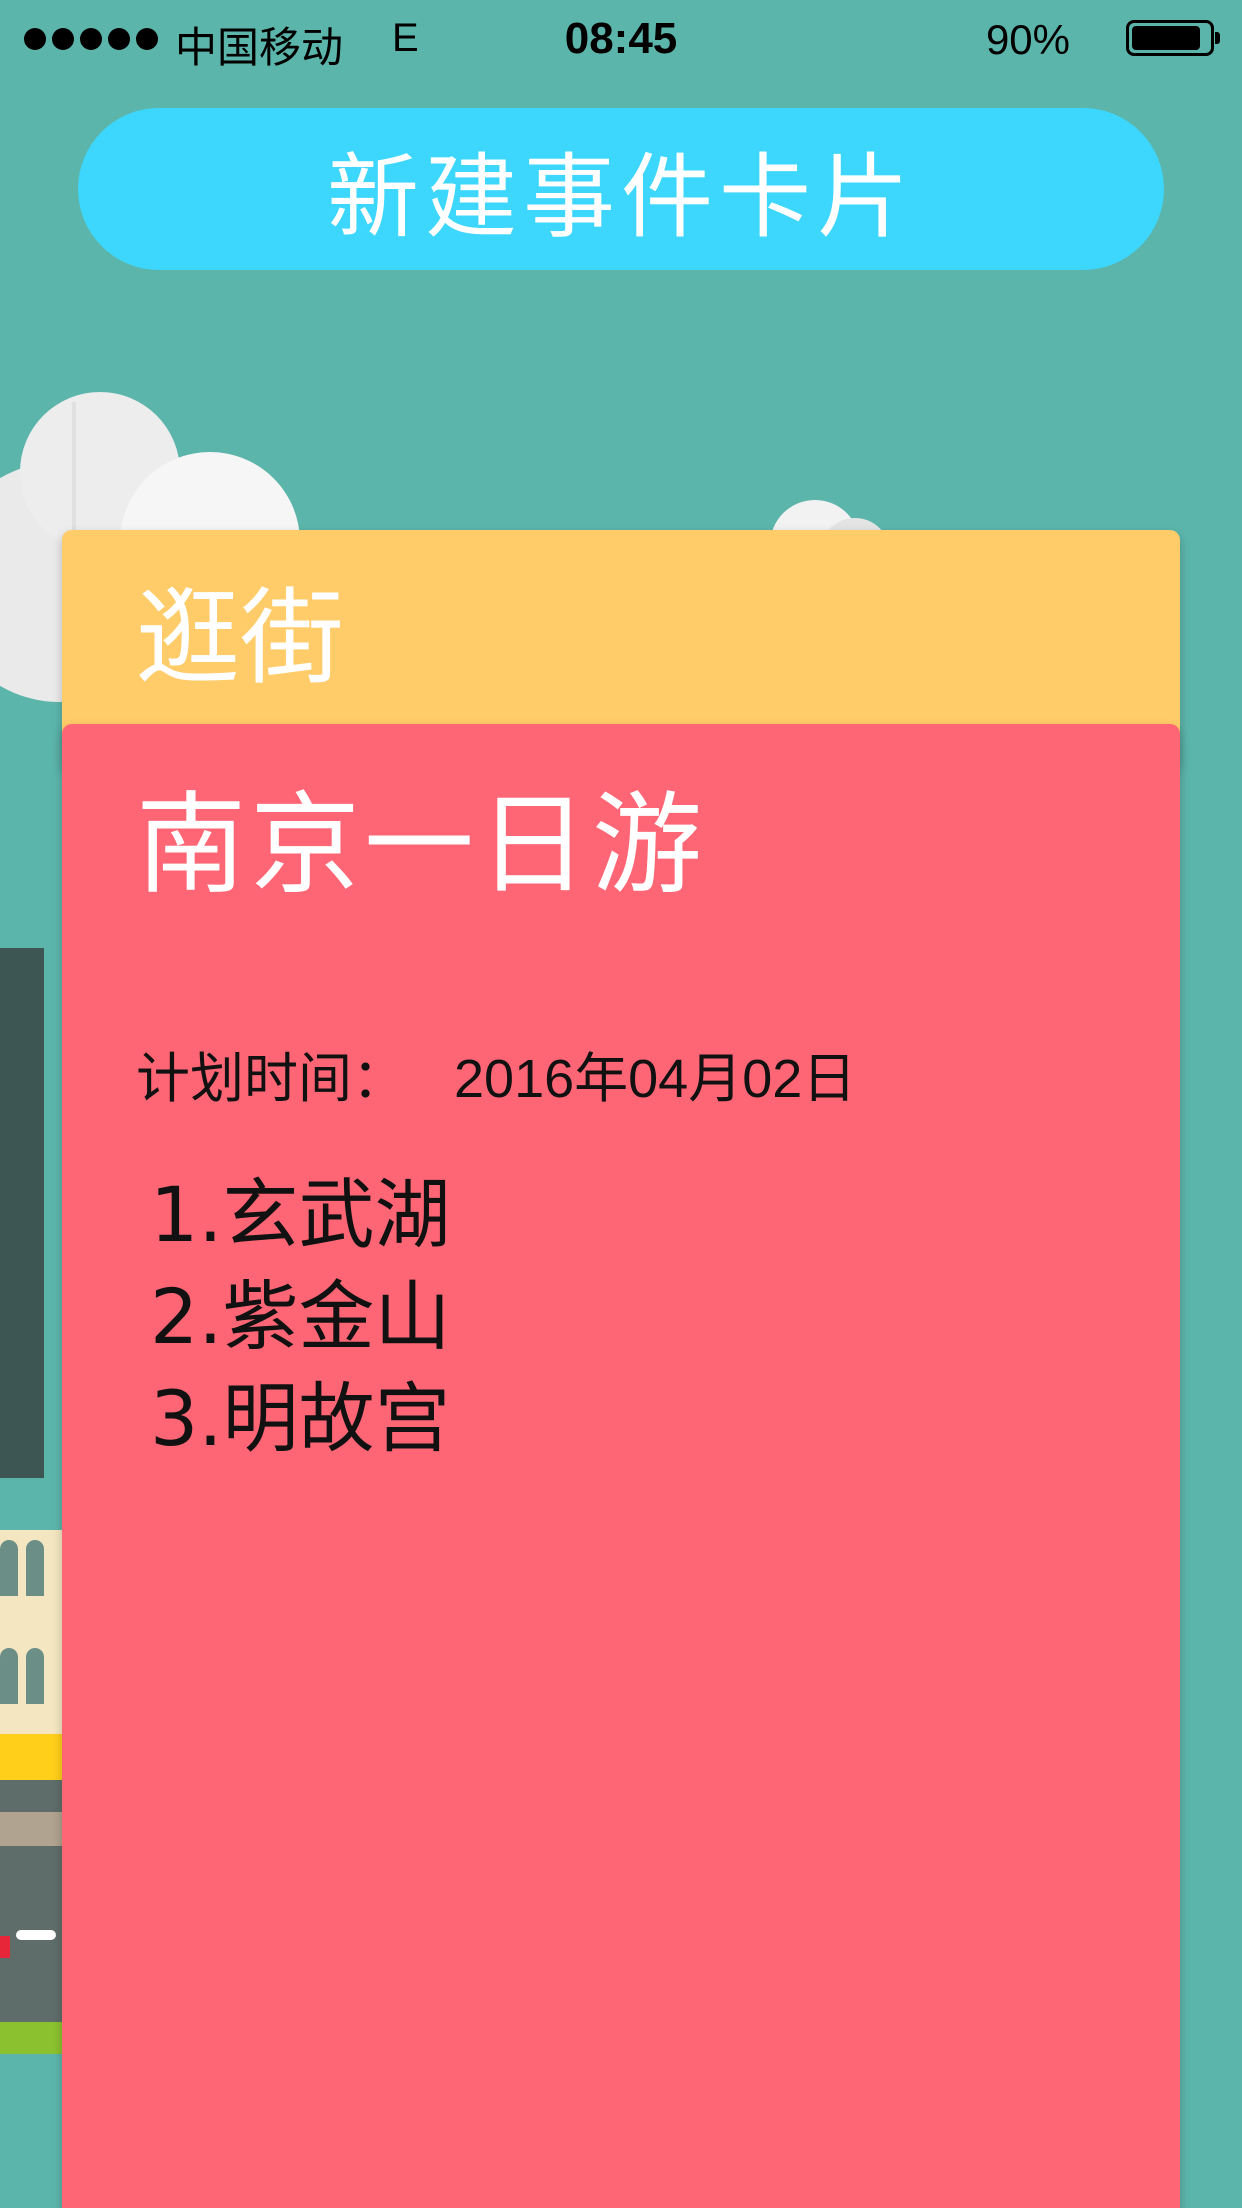 This screenshot has height=2208, width=1242. What do you see at coordinates (655, 1079) in the screenshot?
I see `plan-time-value: 2016年04月02日` at bounding box center [655, 1079].